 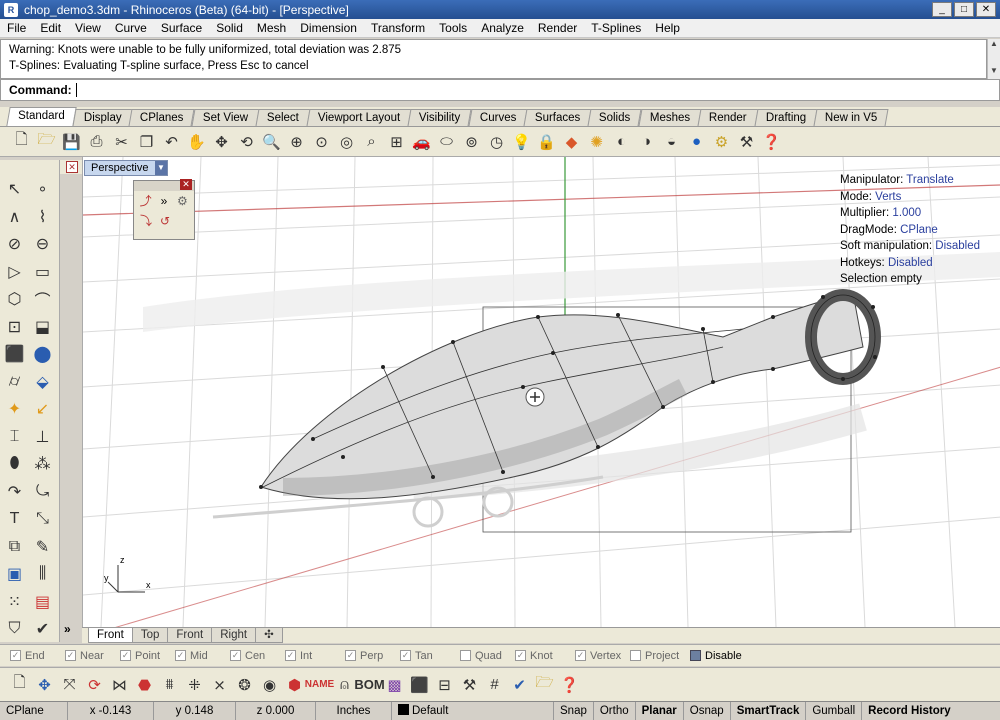 I want to click on edit-points-icon: ⤿, so click(x=43, y=492).